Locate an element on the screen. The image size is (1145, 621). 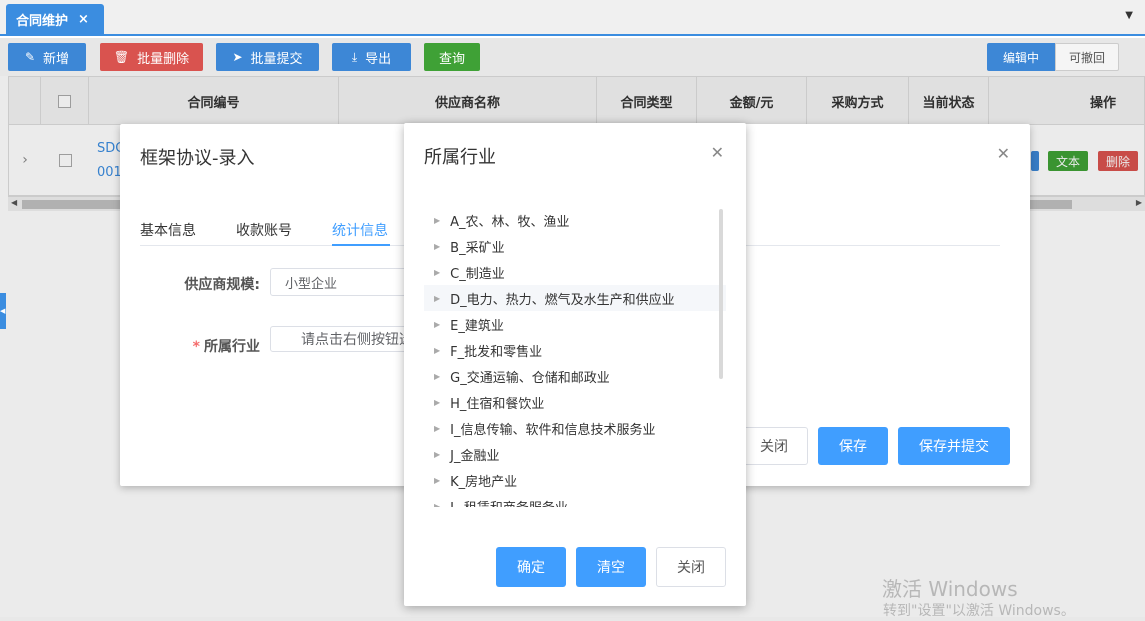
mode-revocable-button: 可撤回 is located at coordinates (1087, 57).